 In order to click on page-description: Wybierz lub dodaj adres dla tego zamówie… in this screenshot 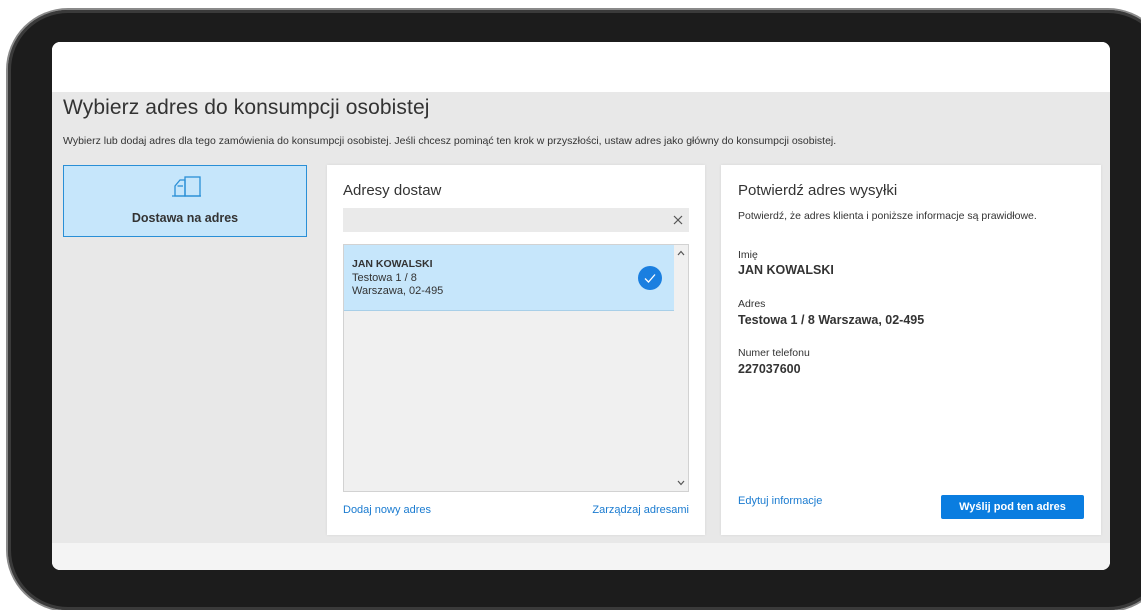, I will do `click(450, 141)`.